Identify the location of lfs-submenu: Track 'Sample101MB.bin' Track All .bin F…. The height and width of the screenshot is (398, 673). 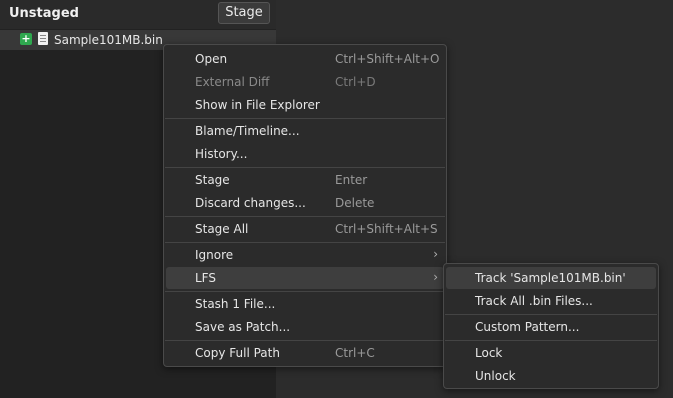
(551, 326).